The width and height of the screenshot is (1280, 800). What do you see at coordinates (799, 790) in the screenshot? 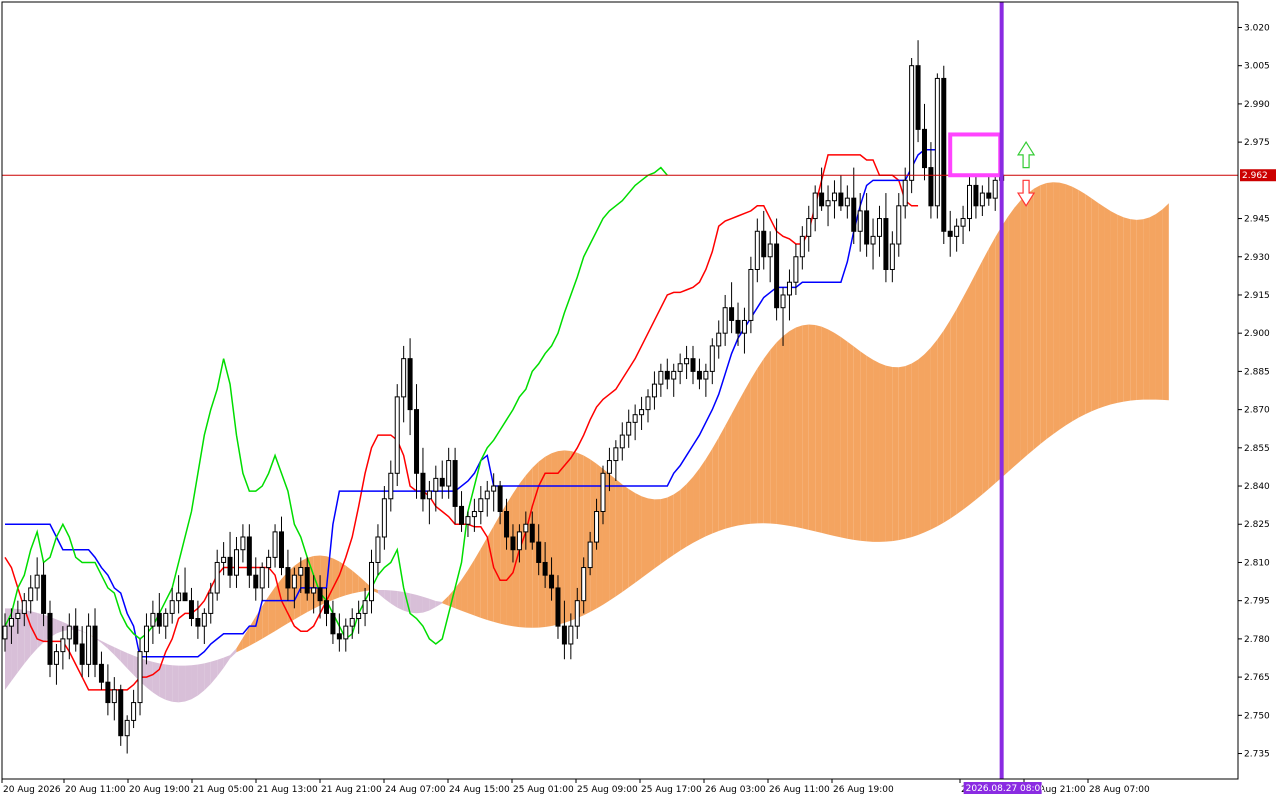
I see `x-tick-label: 26 Aug 11:00` at bounding box center [799, 790].